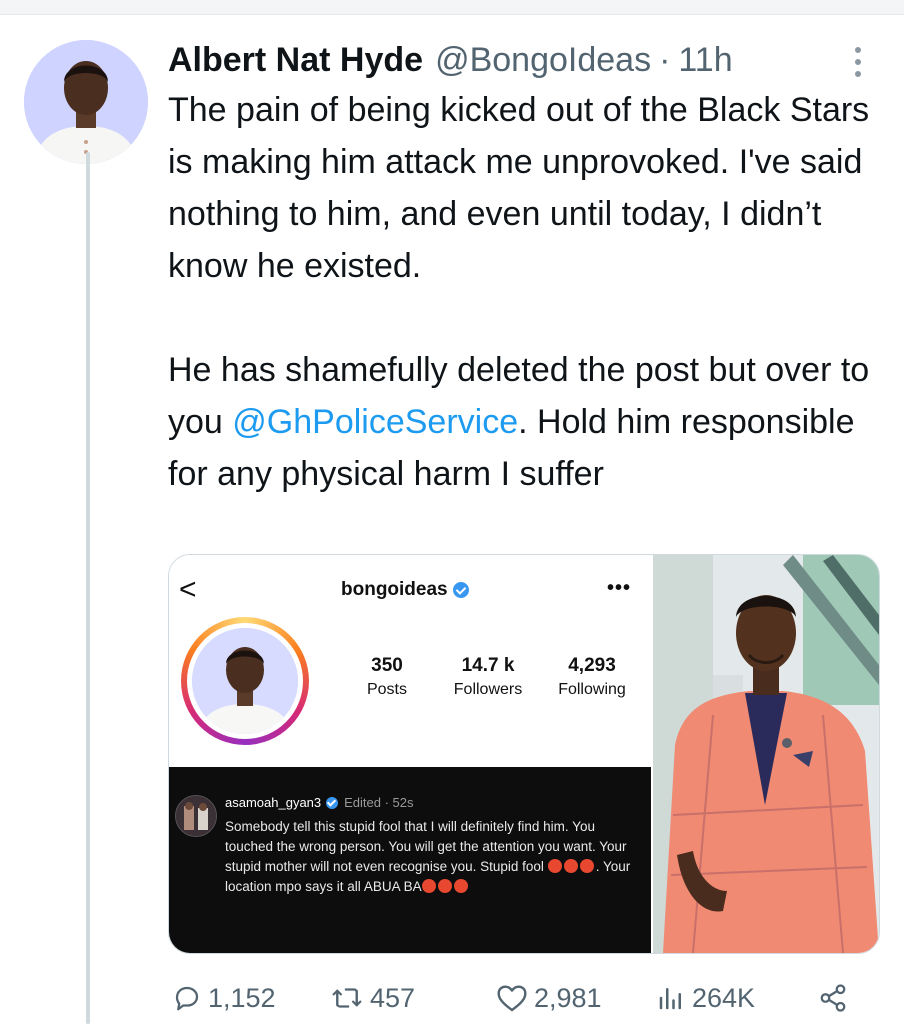 This screenshot has width=904, height=1024. Describe the element at coordinates (670, 999) in the screenshot. I see `views-icon` at that location.